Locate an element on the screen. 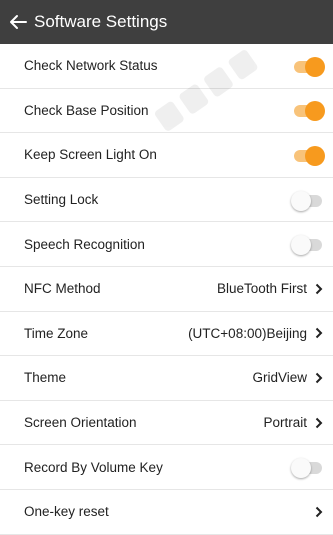 The image size is (333, 535). setting-label: NFC Method is located at coordinates (62, 289).